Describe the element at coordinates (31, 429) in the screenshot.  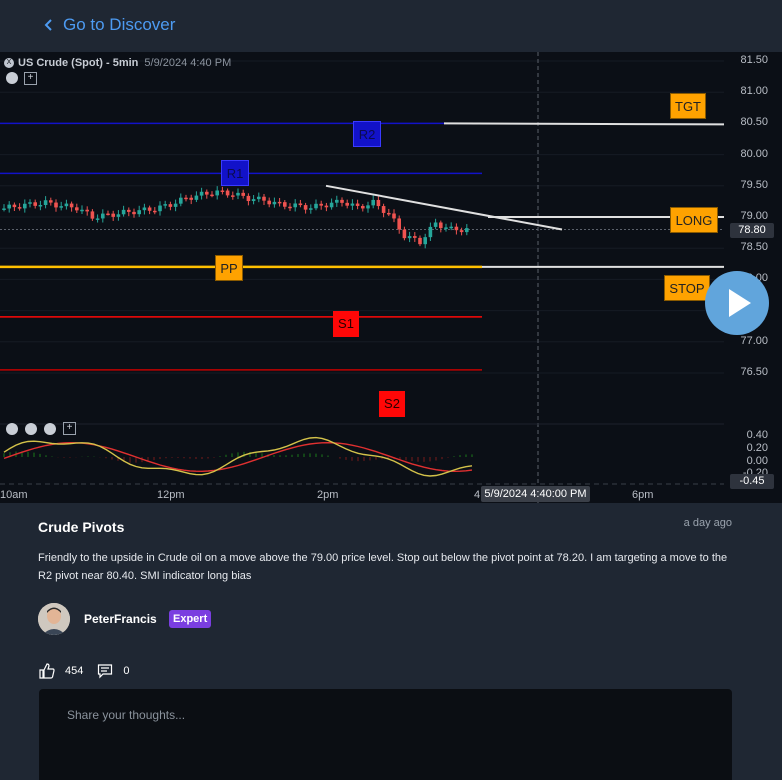
I see `indicator-down-icon` at that location.